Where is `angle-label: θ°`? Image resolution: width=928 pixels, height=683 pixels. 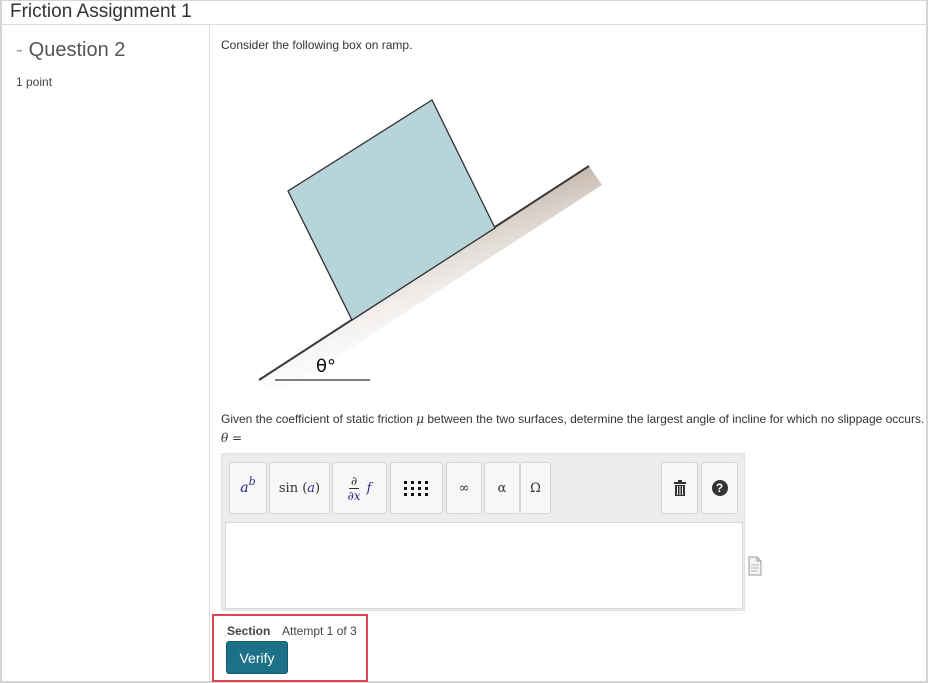
angle-label: θ° is located at coordinates (326, 366).